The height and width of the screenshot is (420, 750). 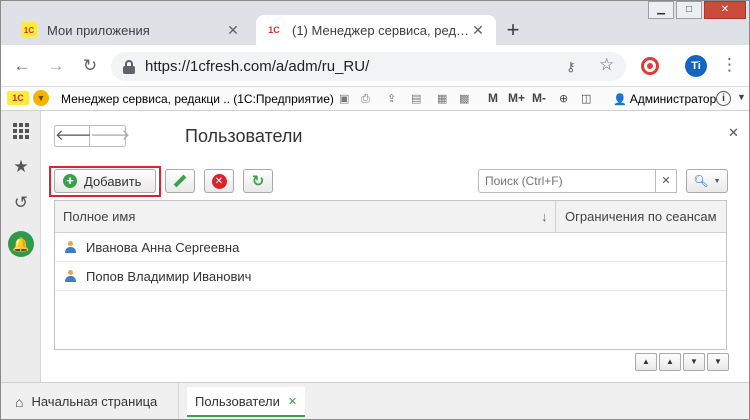 I want to click on notifications-bell-icon: 🔔, so click(x=21, y=244).